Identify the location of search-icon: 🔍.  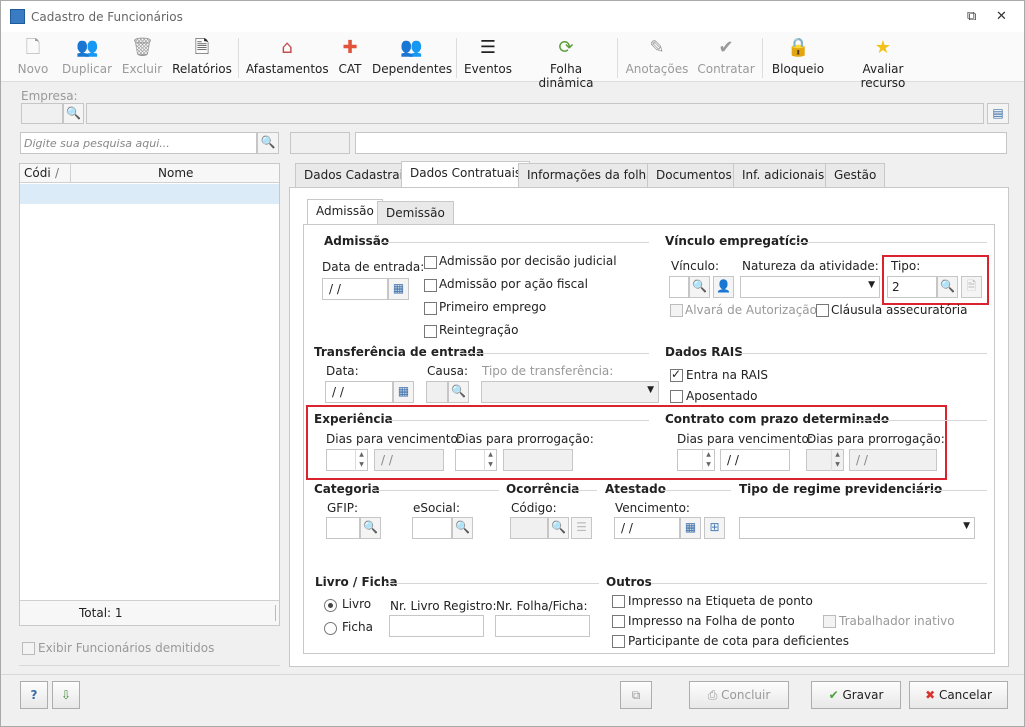
(268, 143).